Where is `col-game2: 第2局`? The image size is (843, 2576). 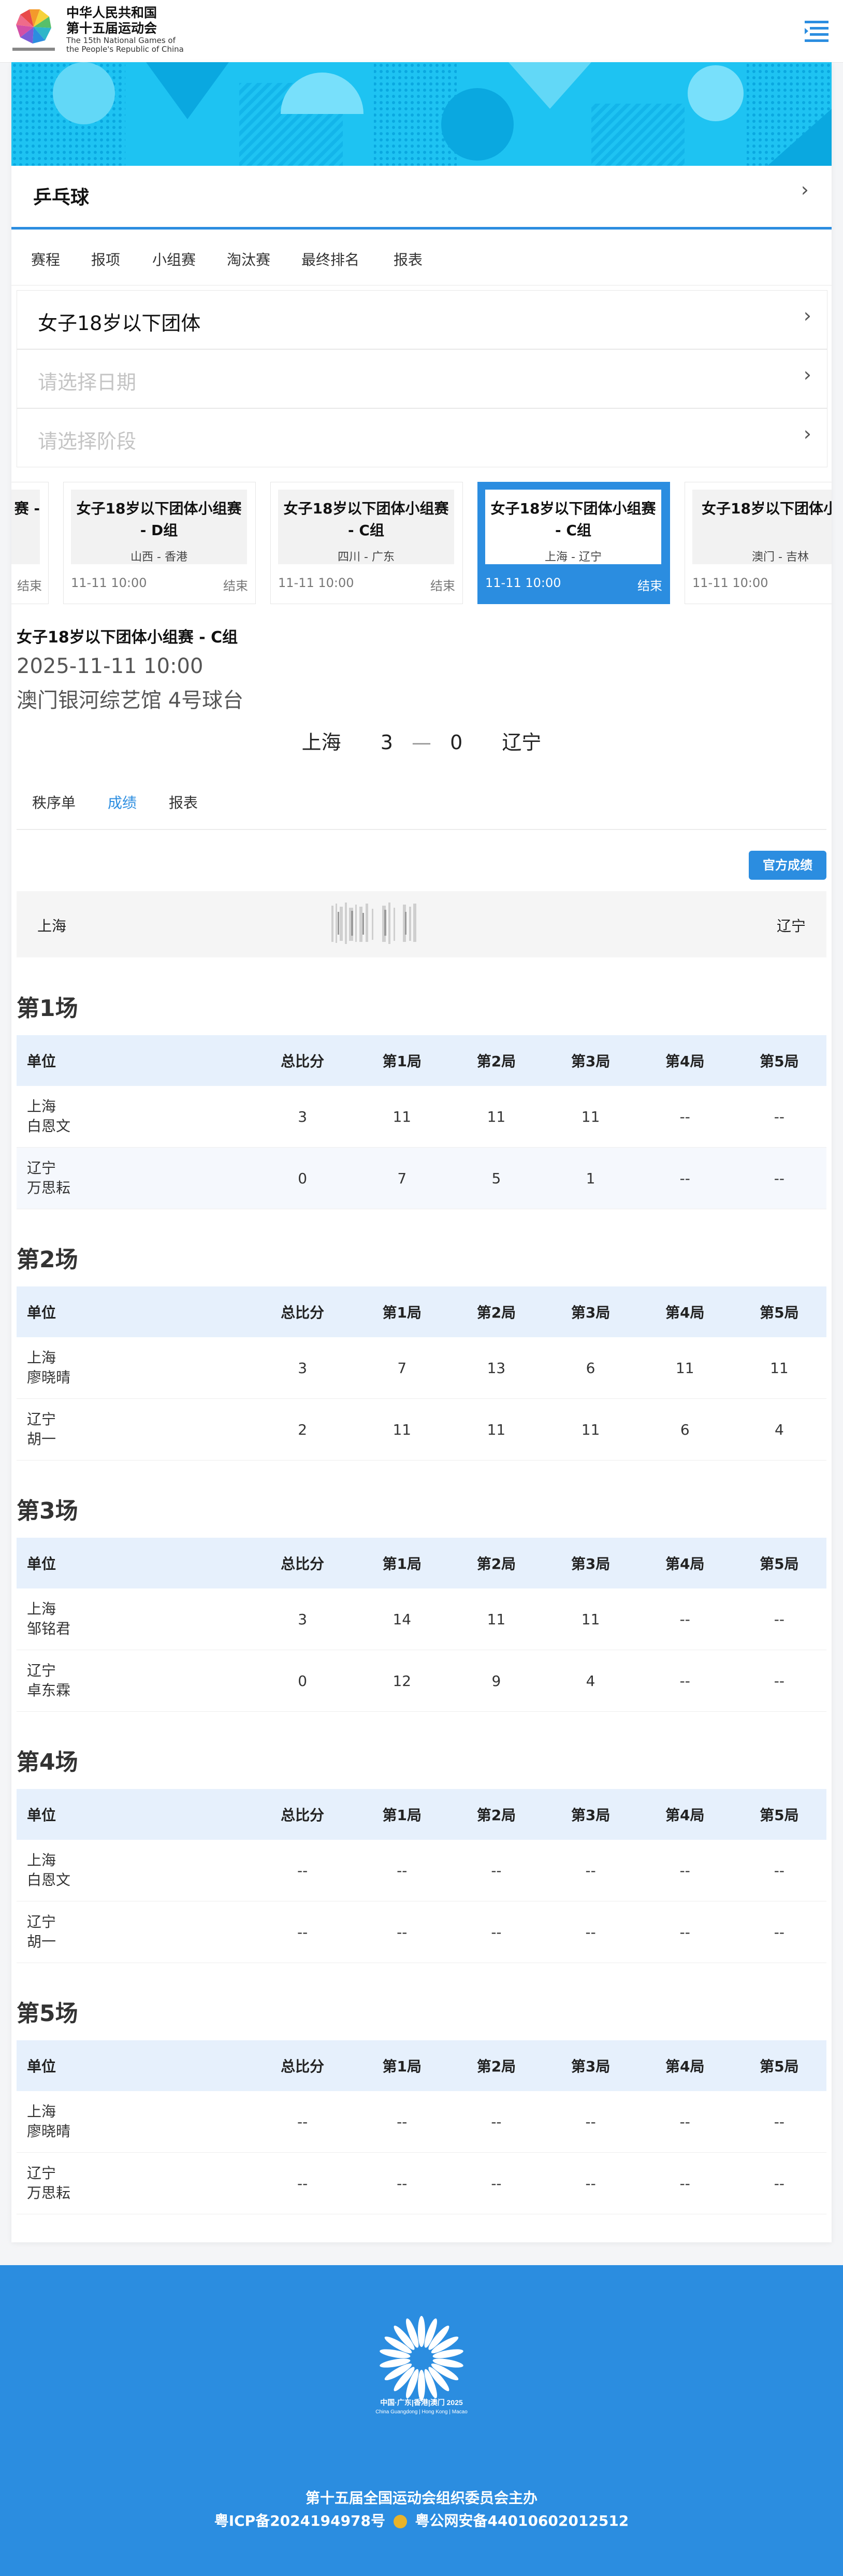
col-game2: 第2局 is located at coordinates (497, 1815).